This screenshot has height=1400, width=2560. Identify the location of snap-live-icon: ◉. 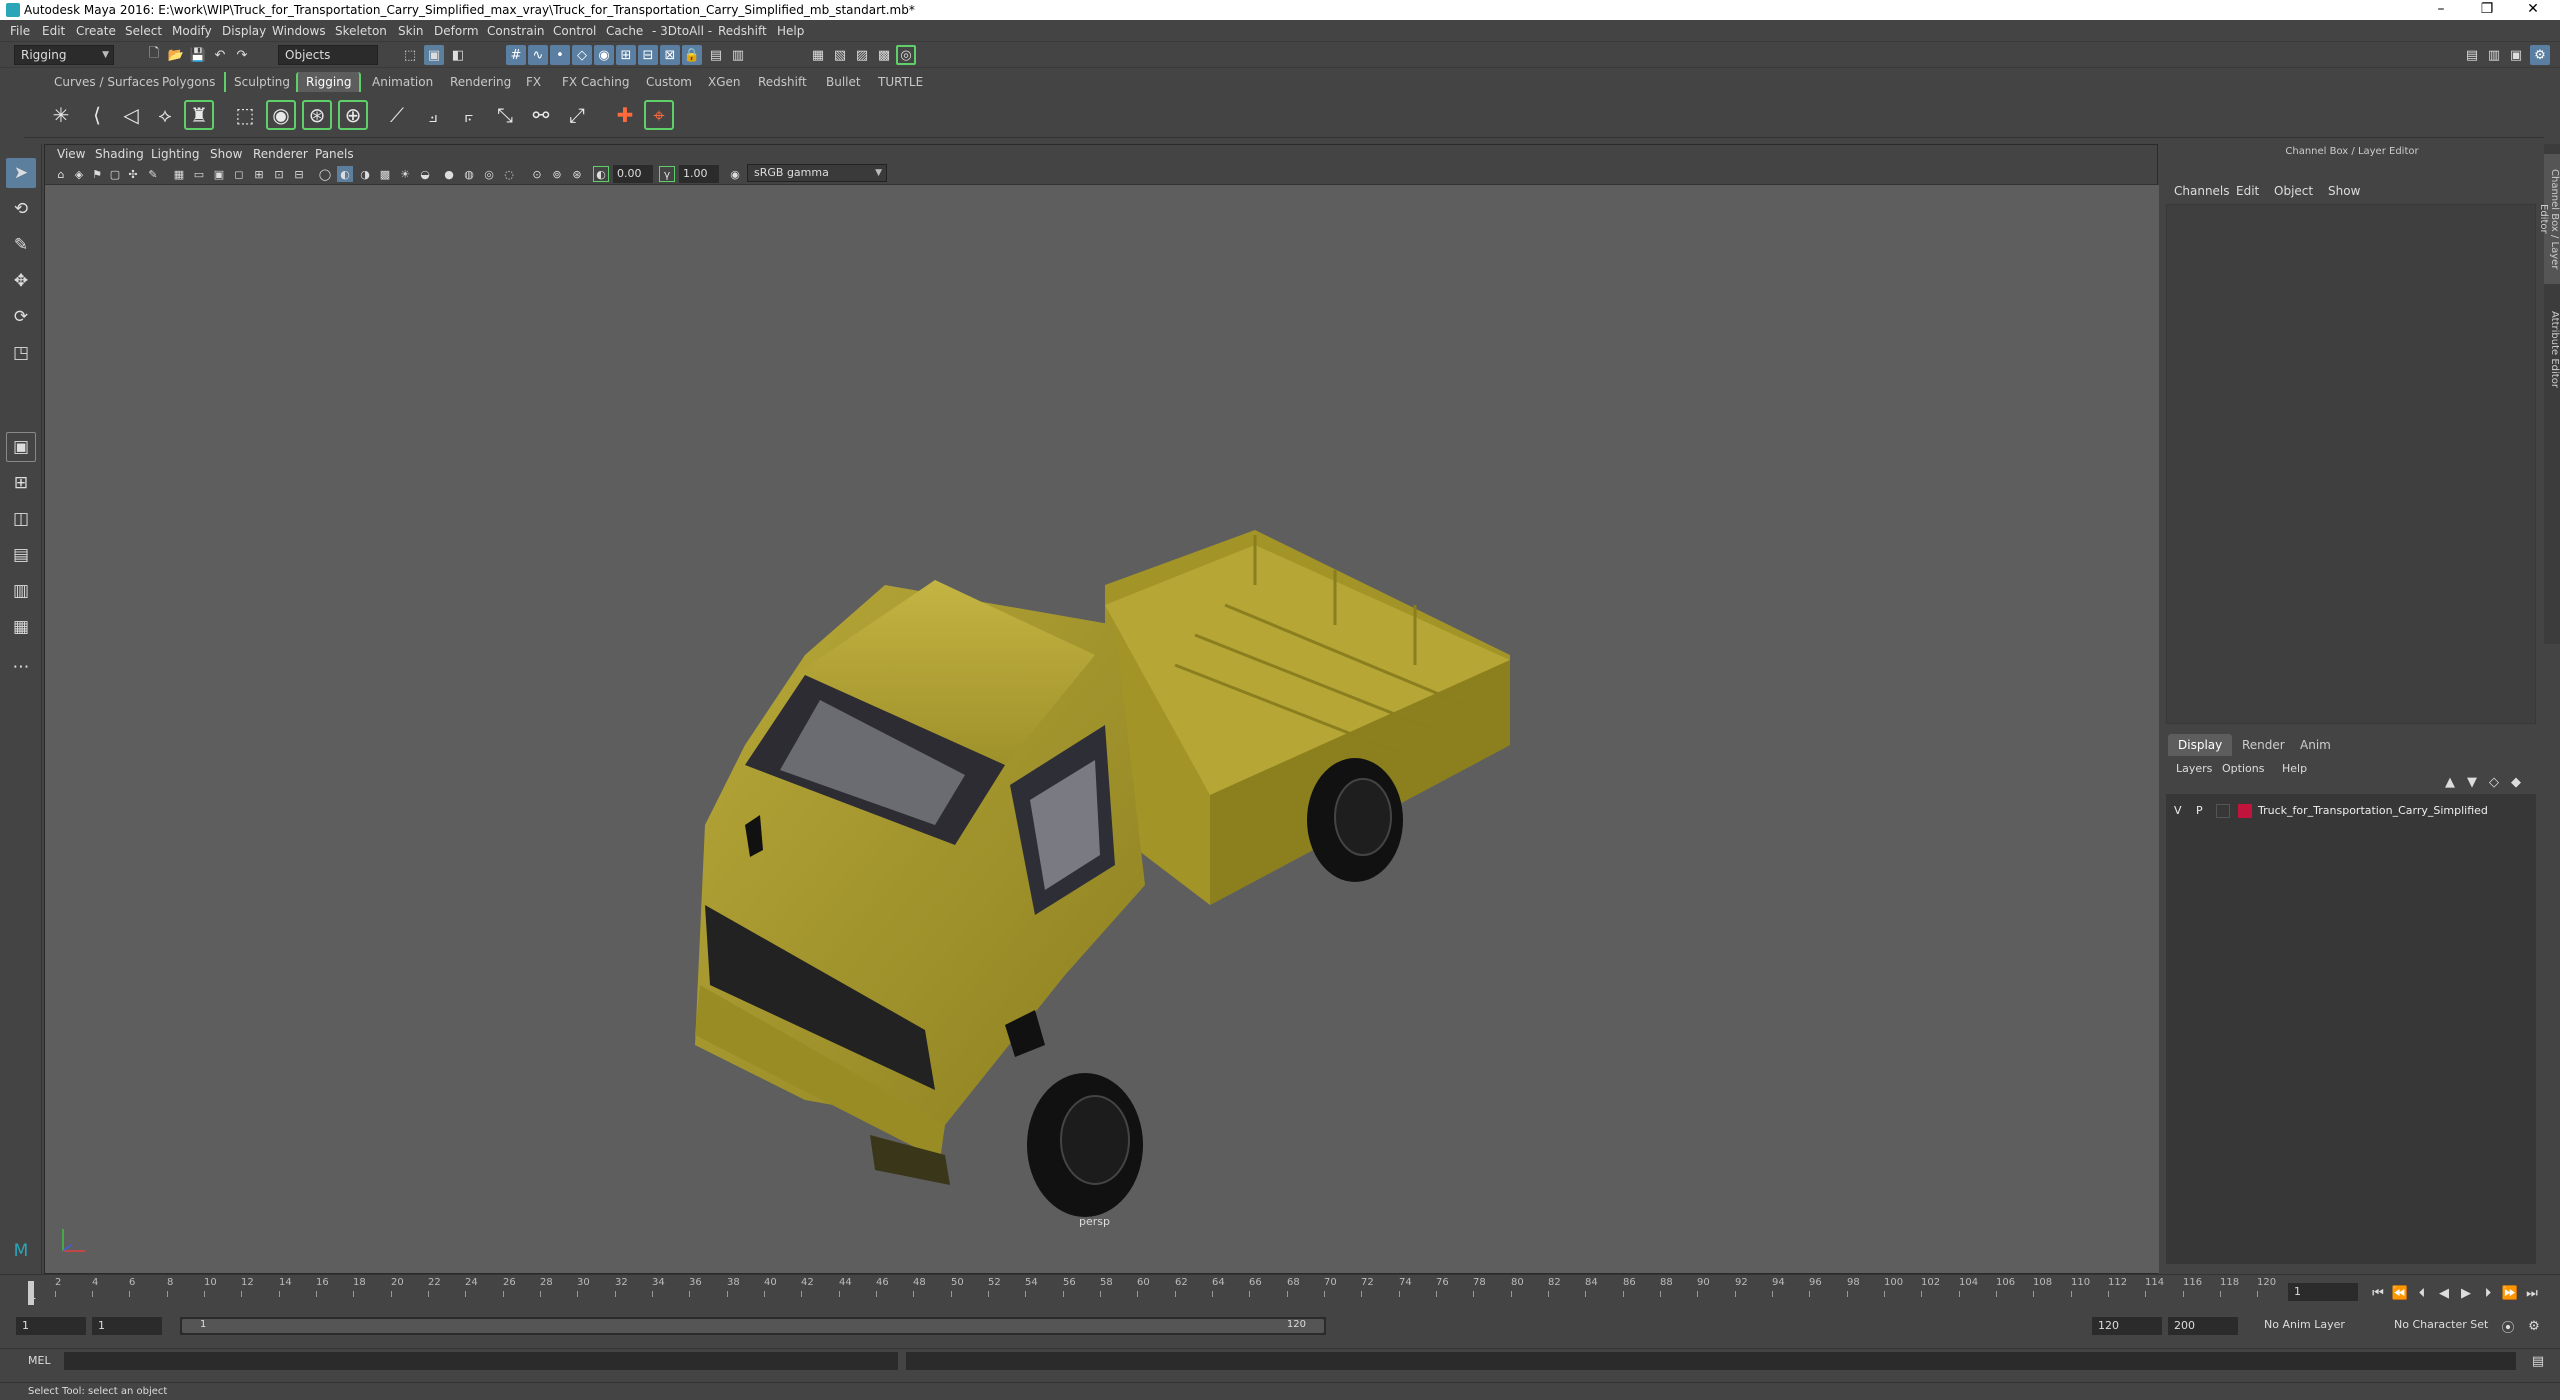
(604, 55).